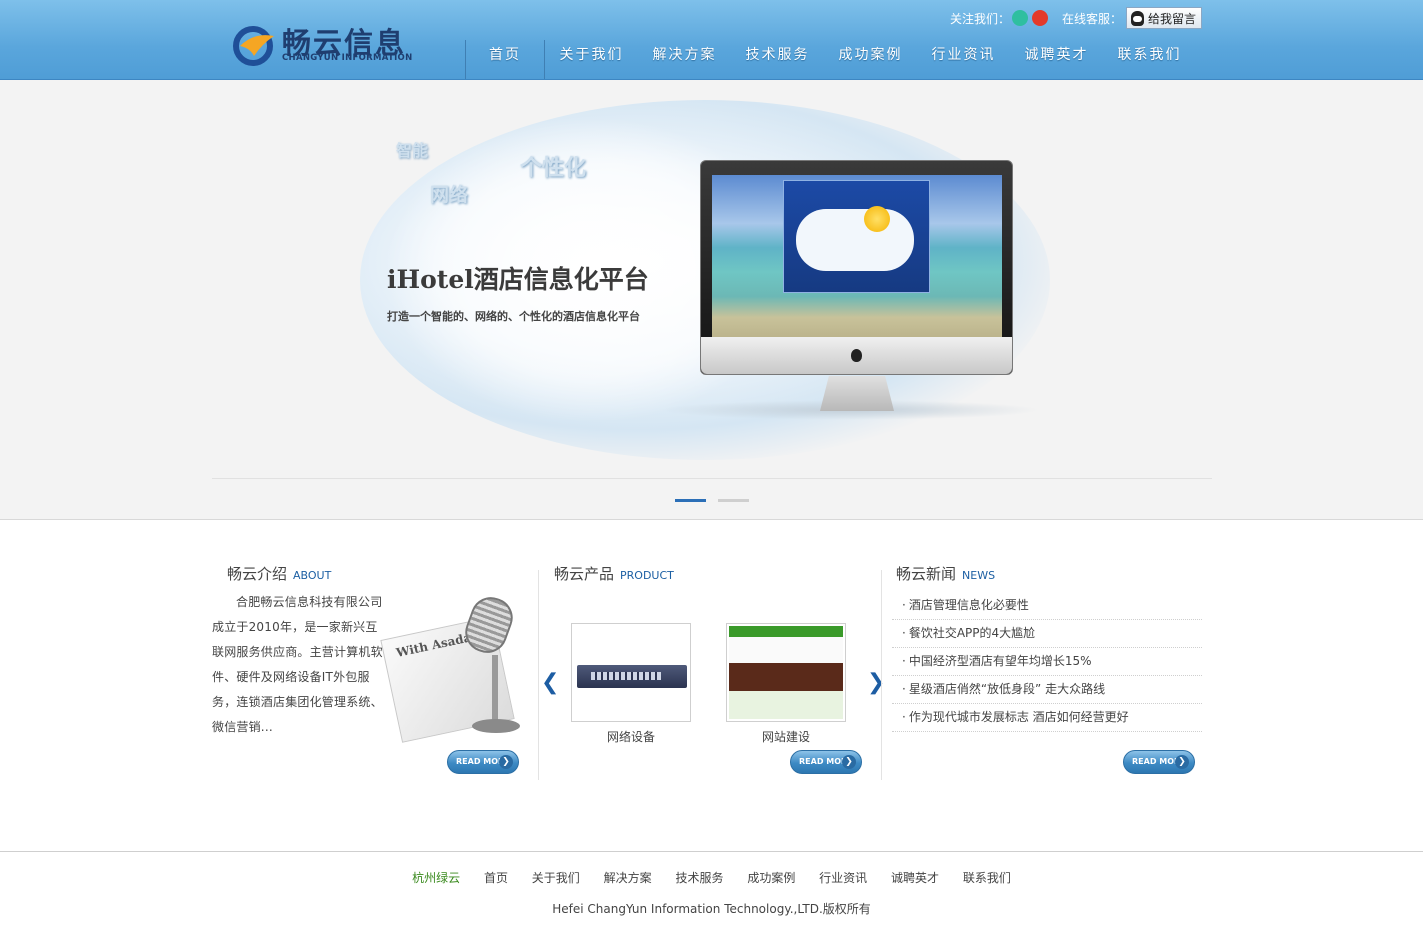  What do you see at coordinates (253, 46) in the screenshot?
I see `logo-icon` at bounding box center [253, 46].